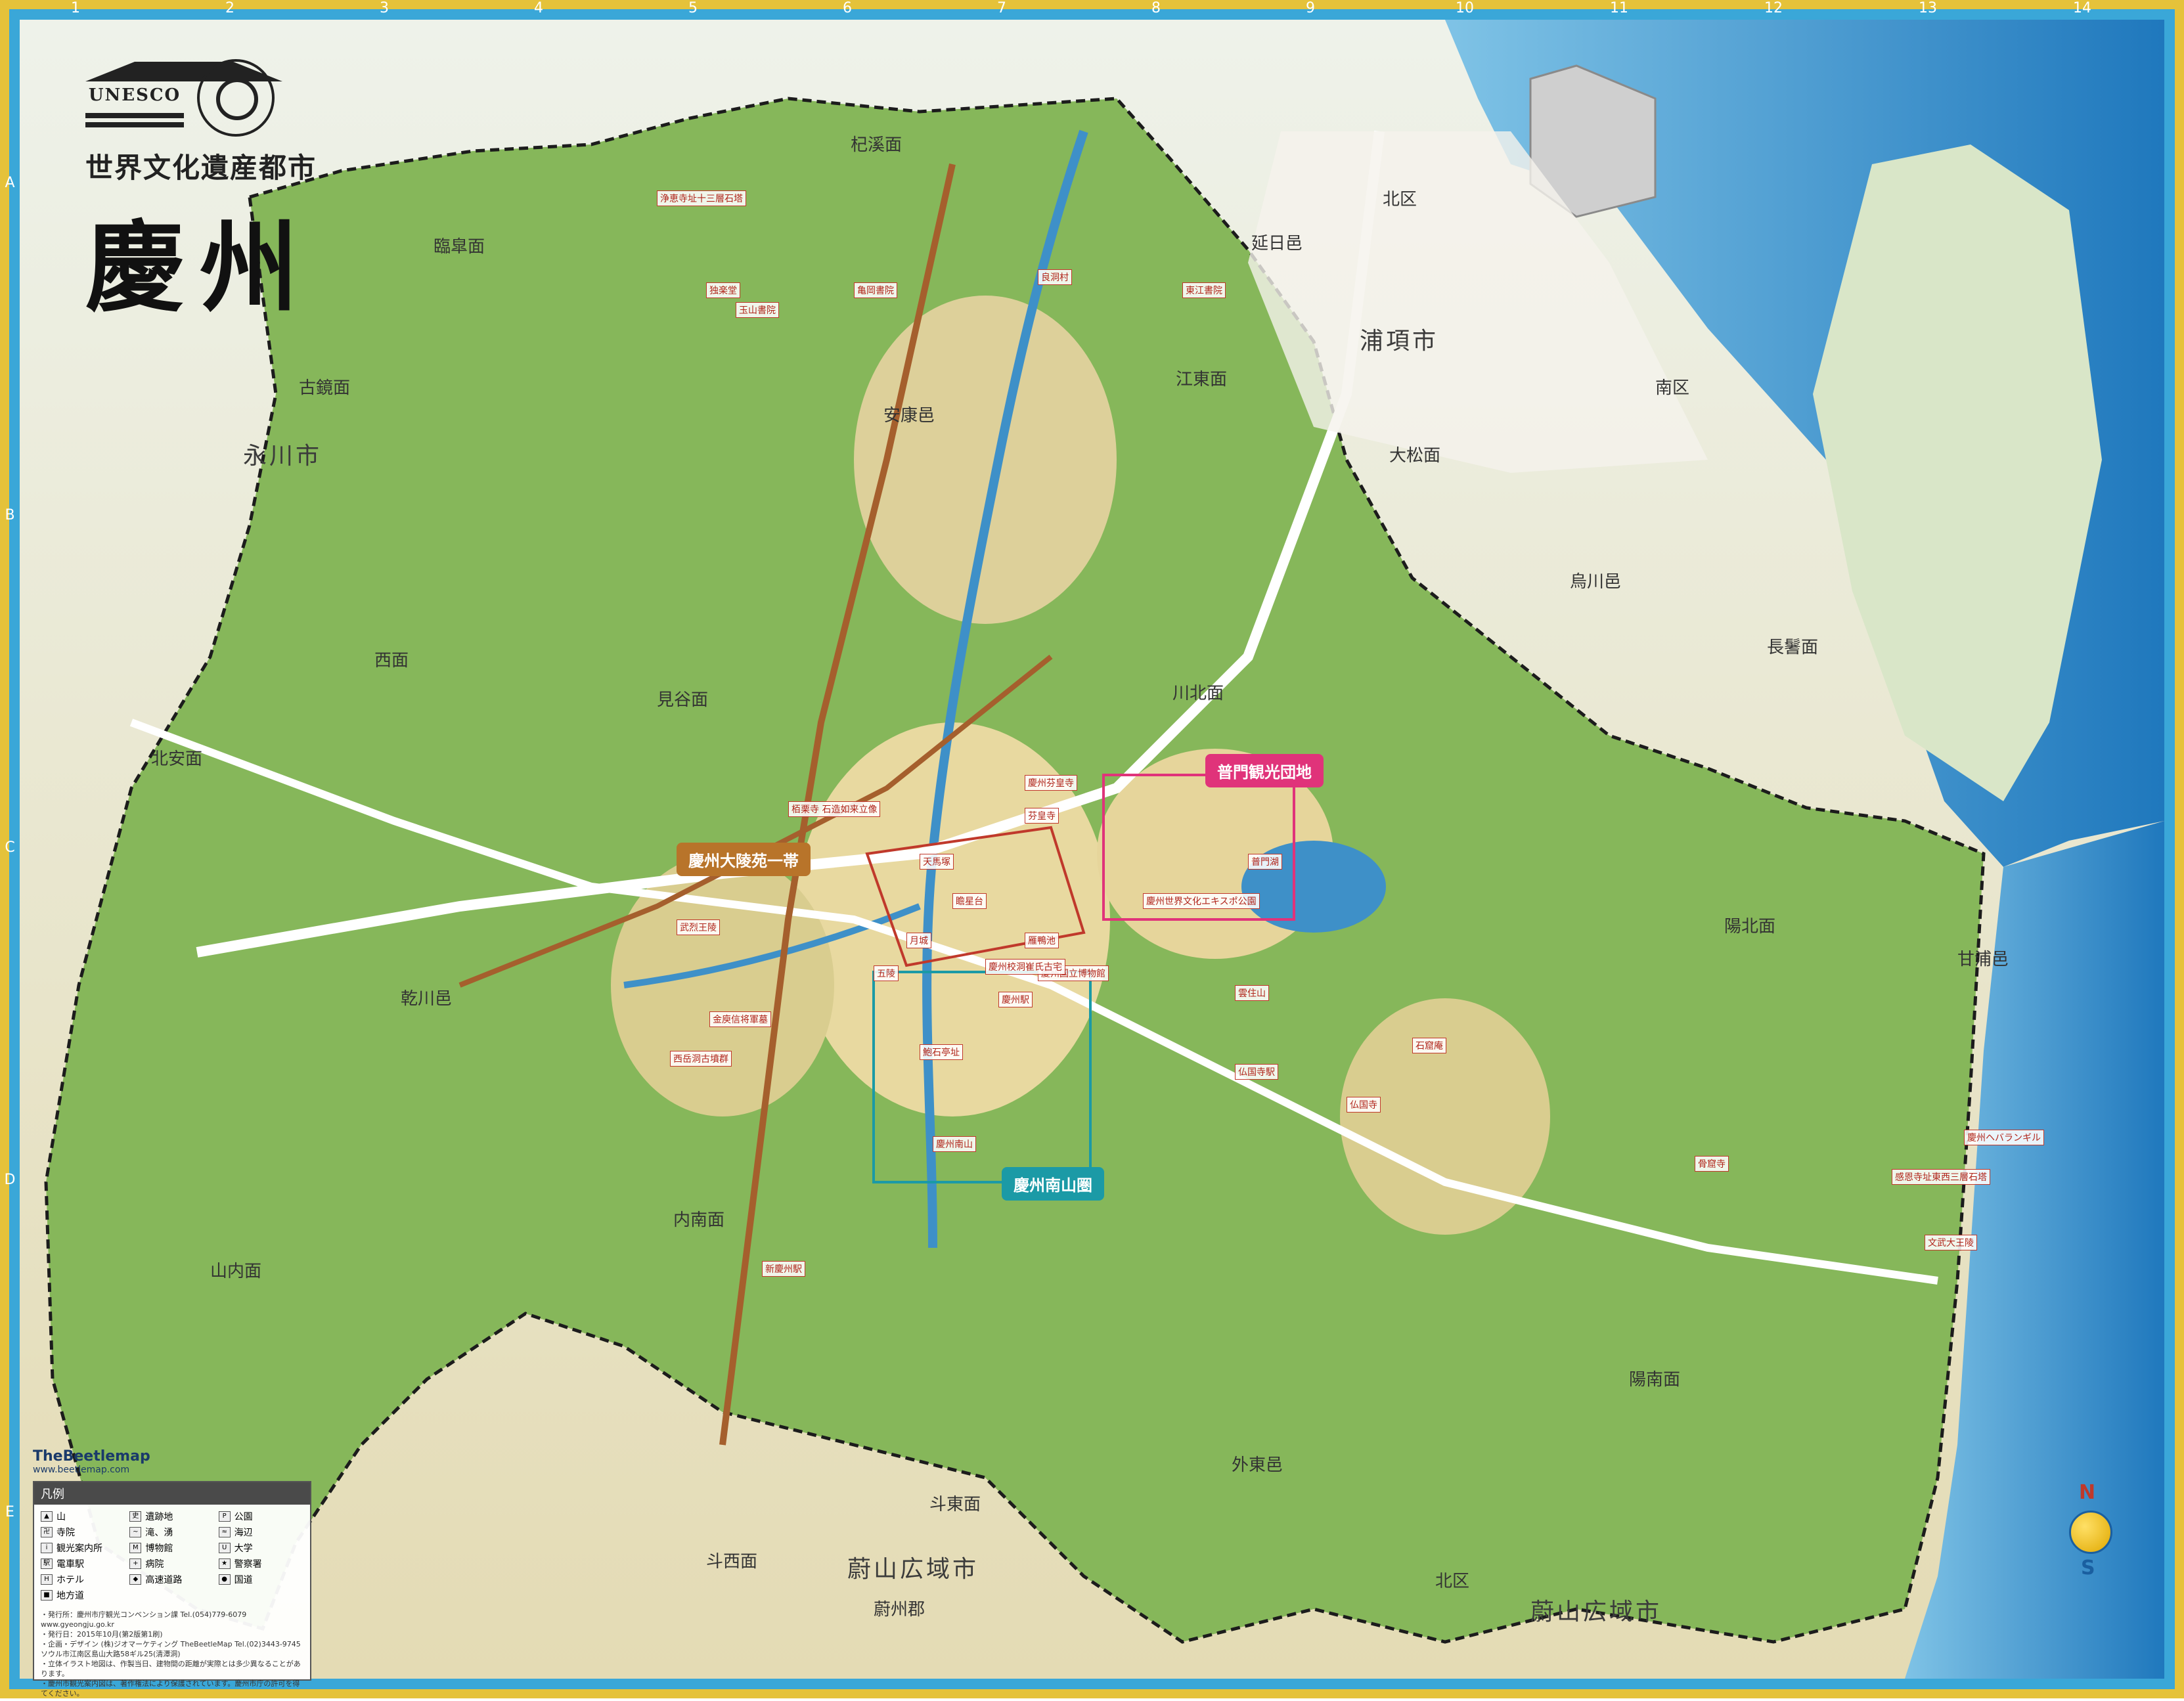 The height and width of the screenshot is (1701, 2184). Describe the element at coordinates (1204, 290) in the screenshot. I see `site-label: 東江書院` at that location.